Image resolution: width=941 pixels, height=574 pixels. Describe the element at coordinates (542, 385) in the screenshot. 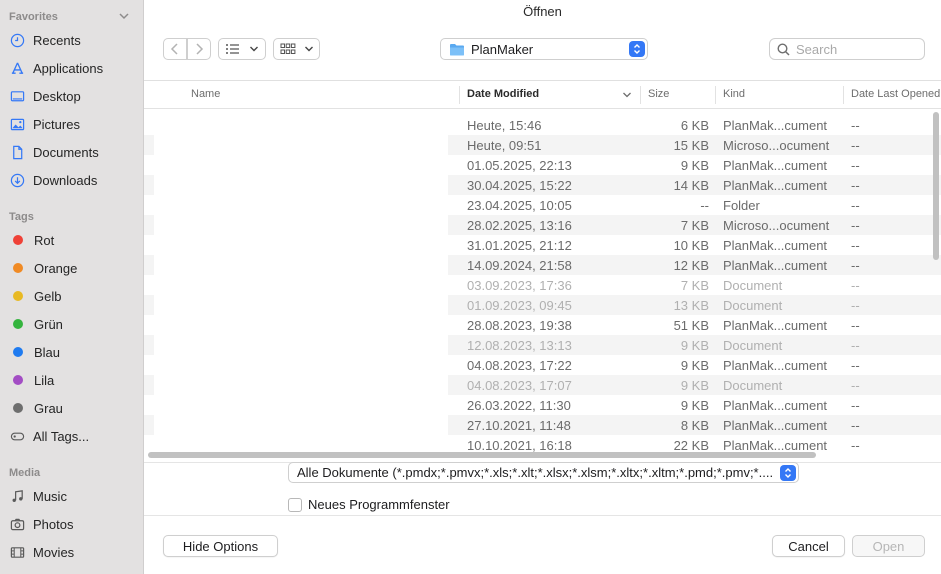

I see `table-row: 04.08.2023, 17:07 9 KB Document --` at that location.